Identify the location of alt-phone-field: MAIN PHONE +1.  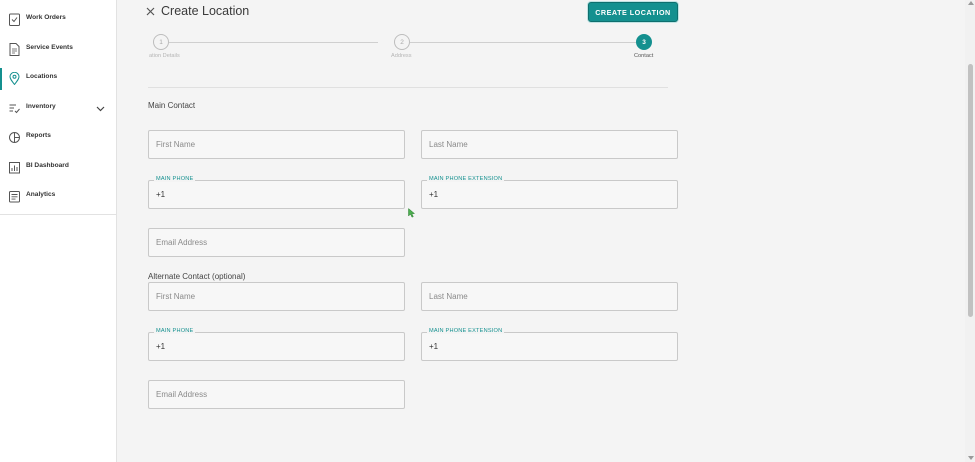
(276, 344).